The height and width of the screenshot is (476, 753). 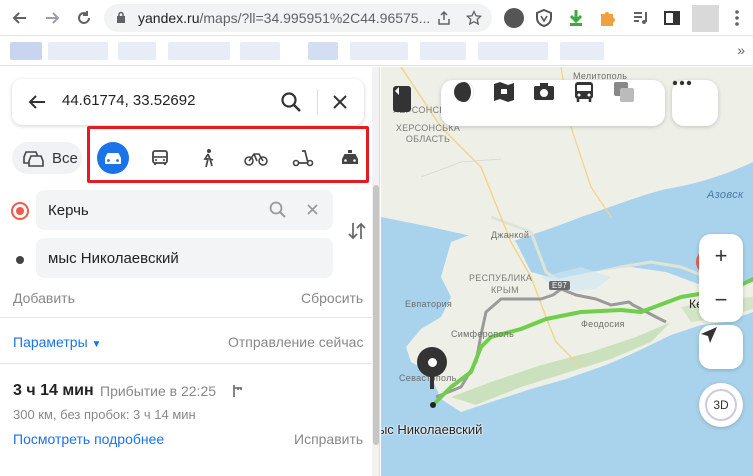 I want to click on destination-pin-stem, so click(x=432, y=382).